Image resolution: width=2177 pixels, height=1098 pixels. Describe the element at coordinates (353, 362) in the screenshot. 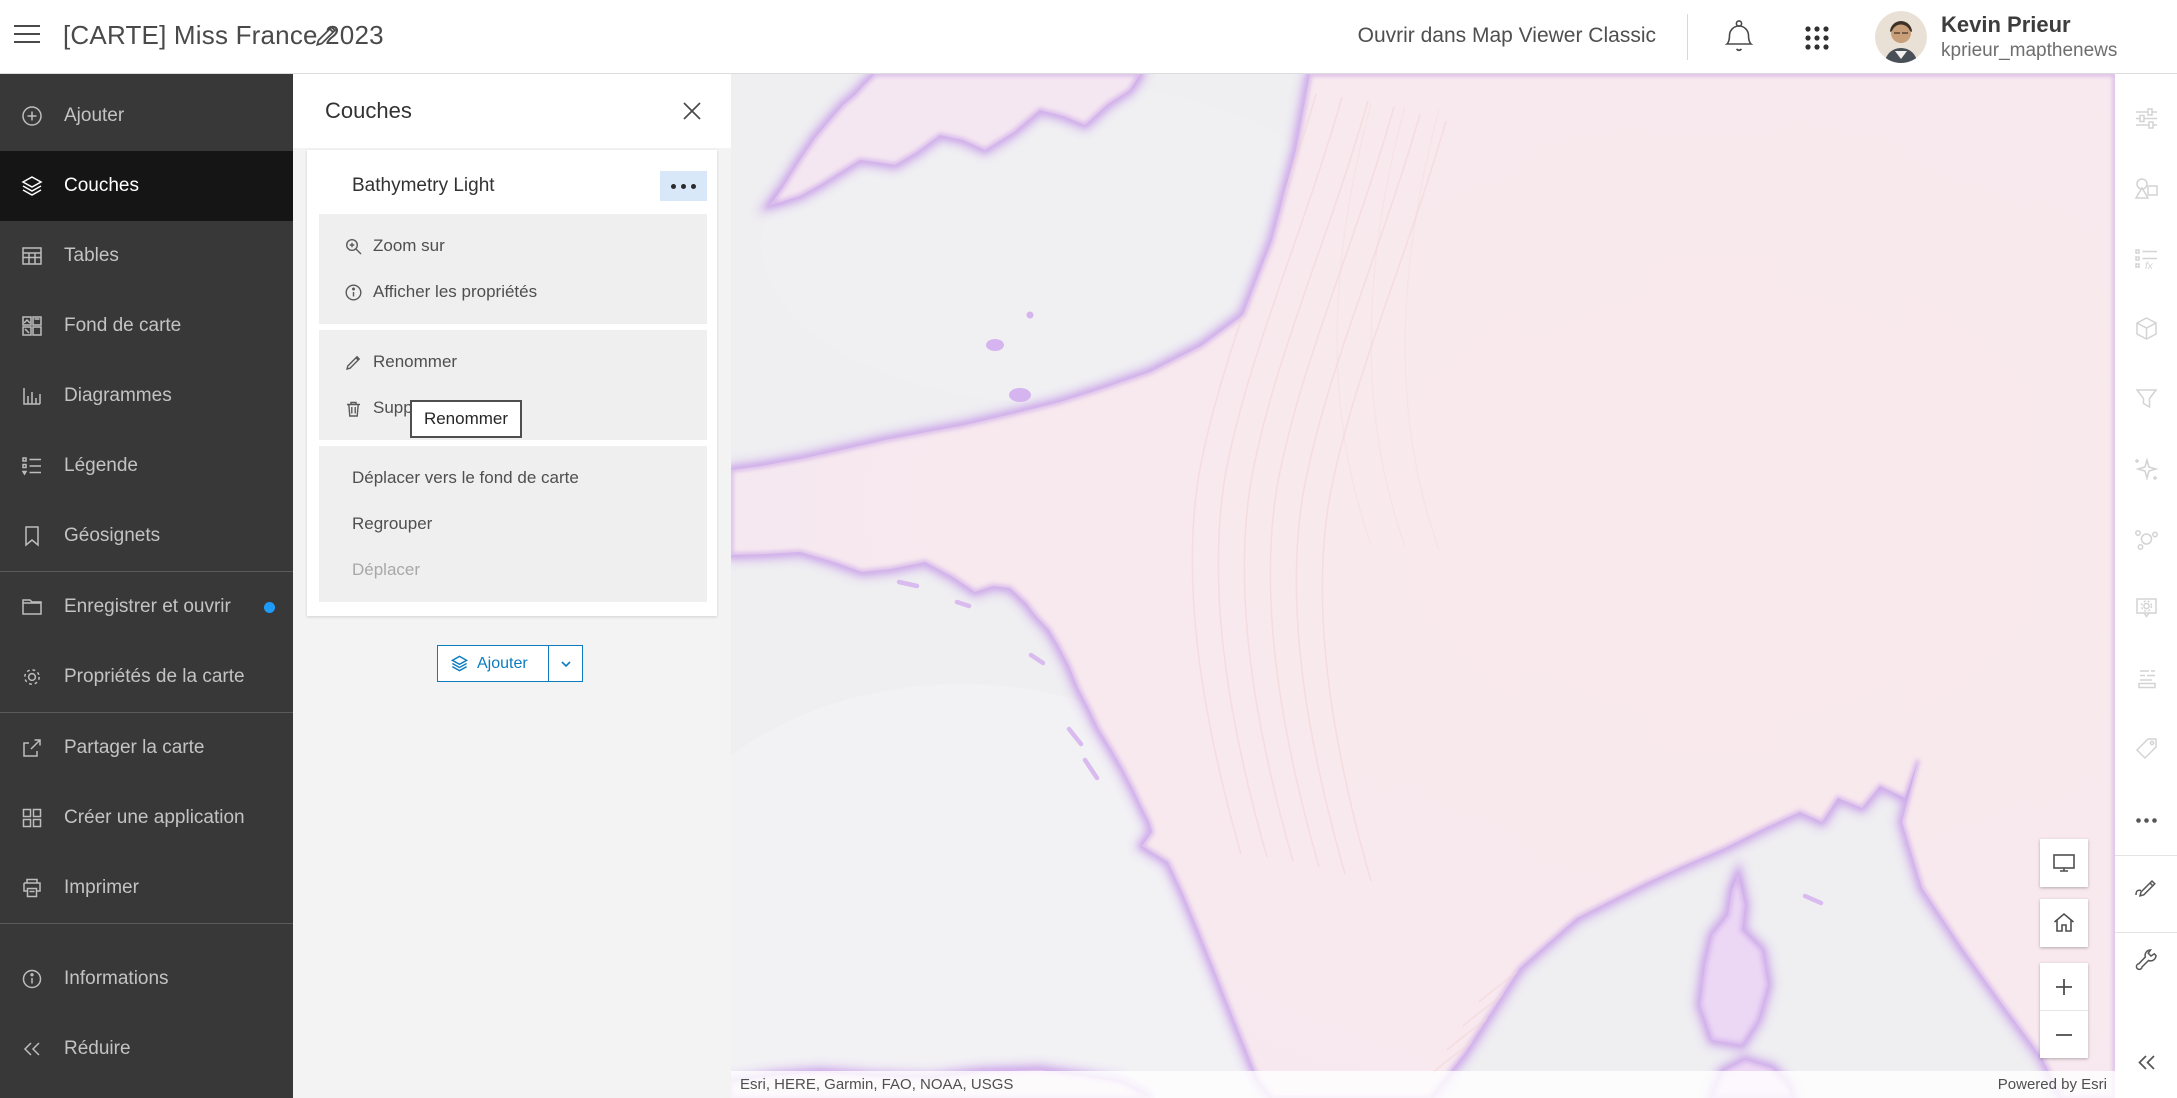

I see `pencil-icon` at that location.